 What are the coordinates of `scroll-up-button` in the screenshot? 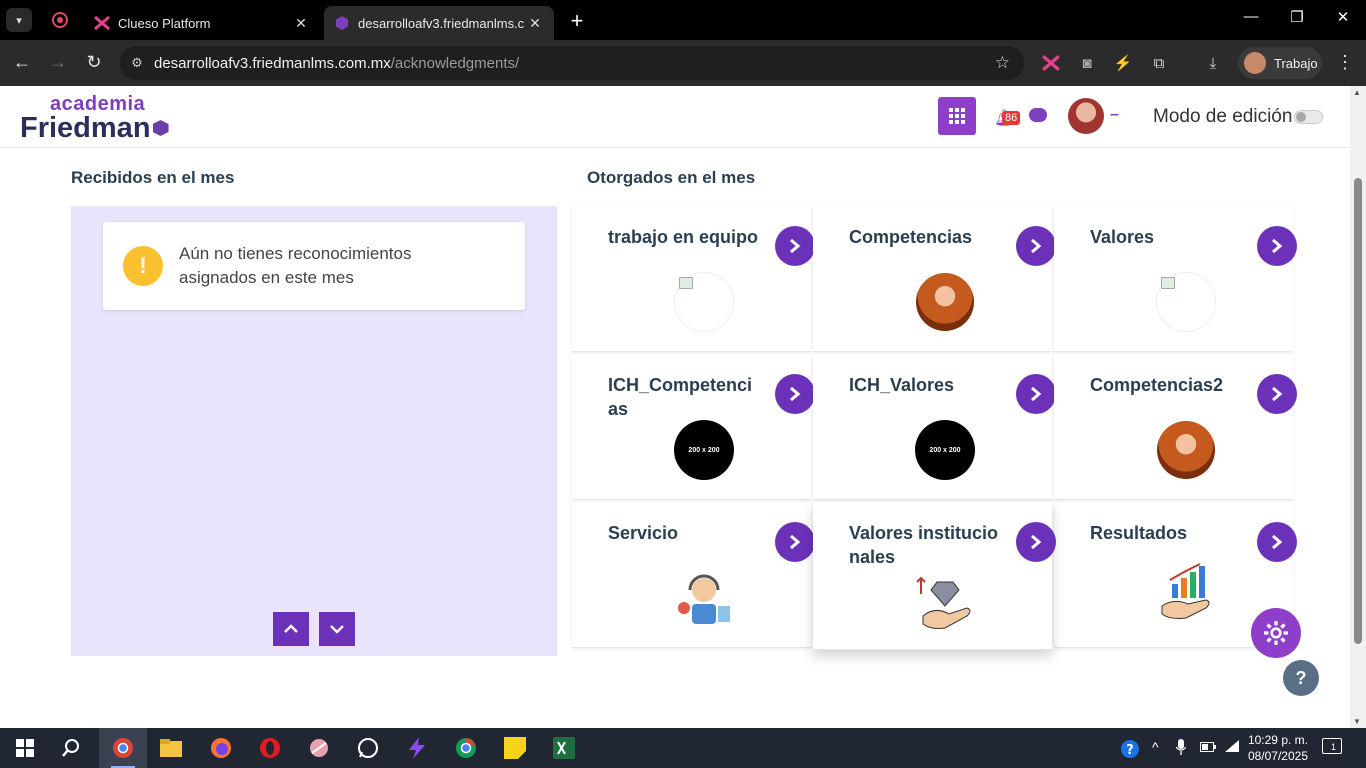 It's located at (291, 629).